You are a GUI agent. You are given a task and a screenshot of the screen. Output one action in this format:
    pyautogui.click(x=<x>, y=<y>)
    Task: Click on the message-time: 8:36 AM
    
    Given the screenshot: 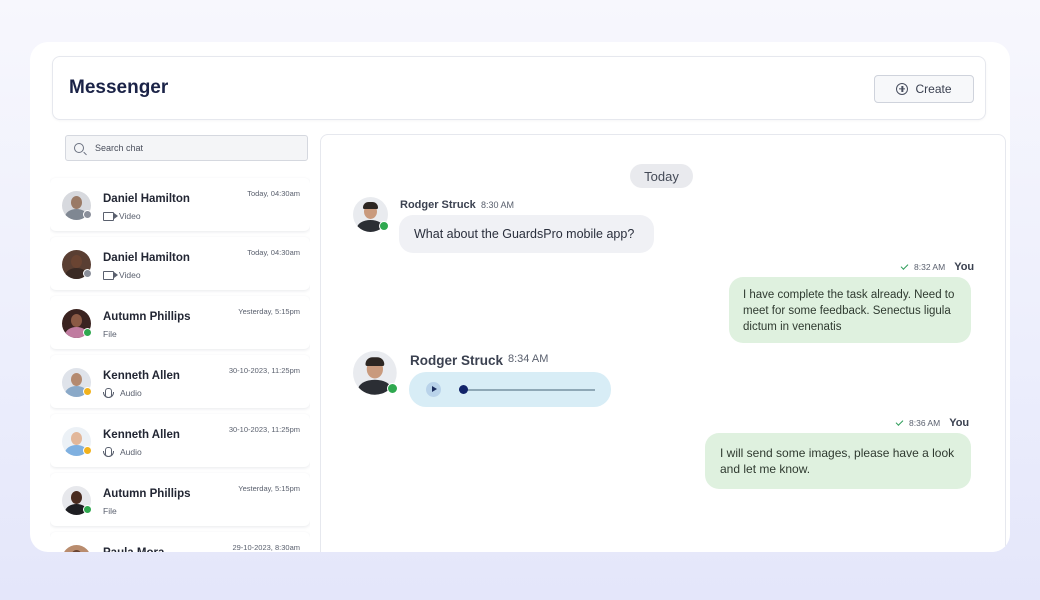 What is the action you would take?
    pyautogui.click(x=925, y=423)
    